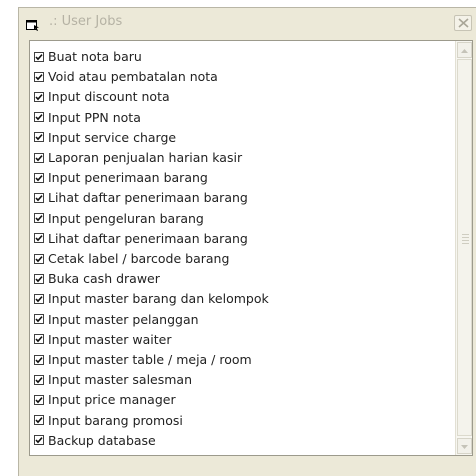  I want to click on list-item: Input price manager, so click(105, 399).